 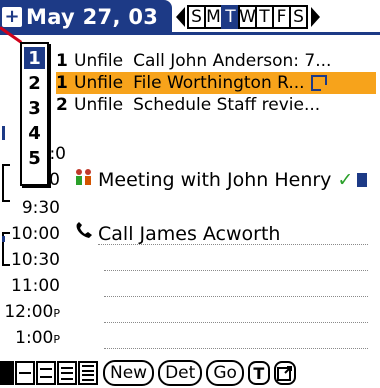 I want to click on event-meeting: Meeting with John Henry ✓, so click(x=221, y=179).